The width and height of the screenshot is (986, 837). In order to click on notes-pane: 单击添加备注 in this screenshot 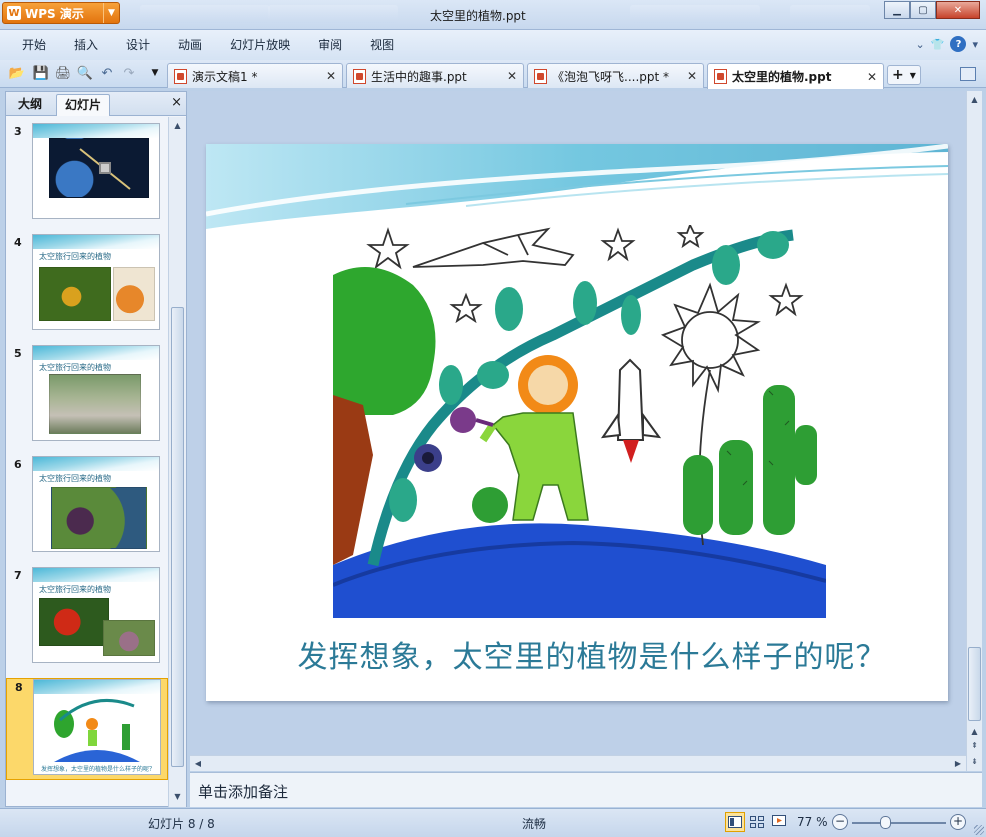, I will do `click(586, 789)`.